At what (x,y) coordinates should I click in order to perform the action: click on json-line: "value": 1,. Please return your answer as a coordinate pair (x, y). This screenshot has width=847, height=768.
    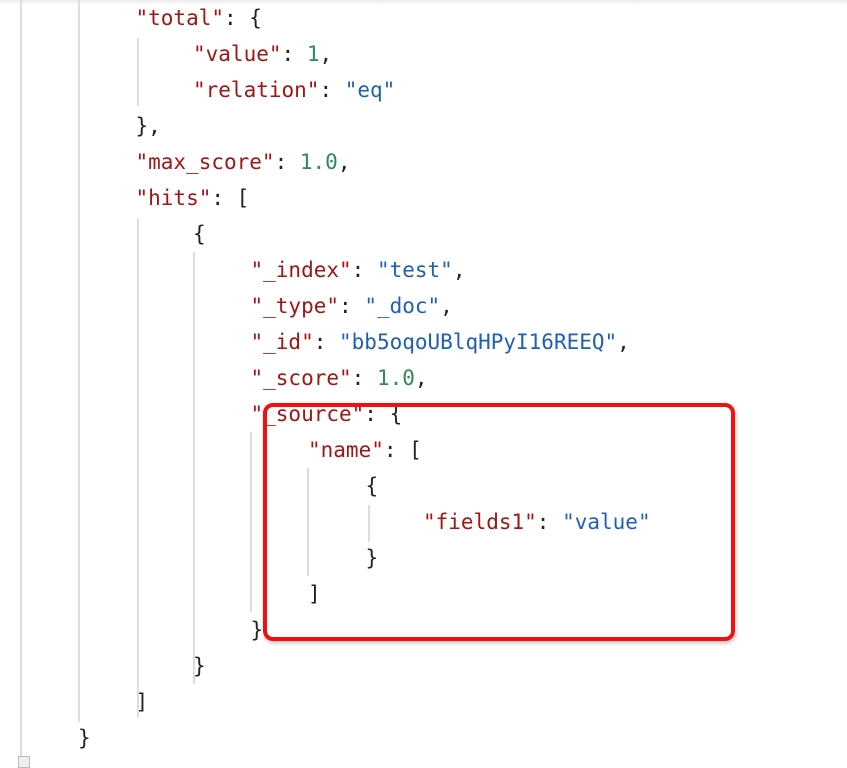
    Looking at the image, I should click on (262, 54).